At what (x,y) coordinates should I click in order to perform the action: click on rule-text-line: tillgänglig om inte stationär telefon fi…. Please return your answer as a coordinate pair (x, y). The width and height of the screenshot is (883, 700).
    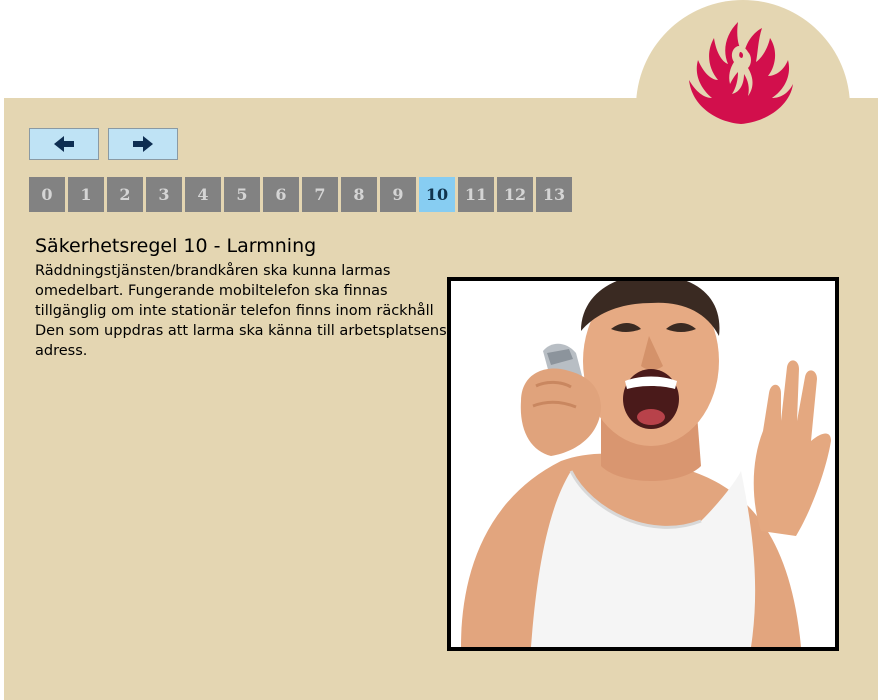
    Looking at the image, I should click on (234, 311).